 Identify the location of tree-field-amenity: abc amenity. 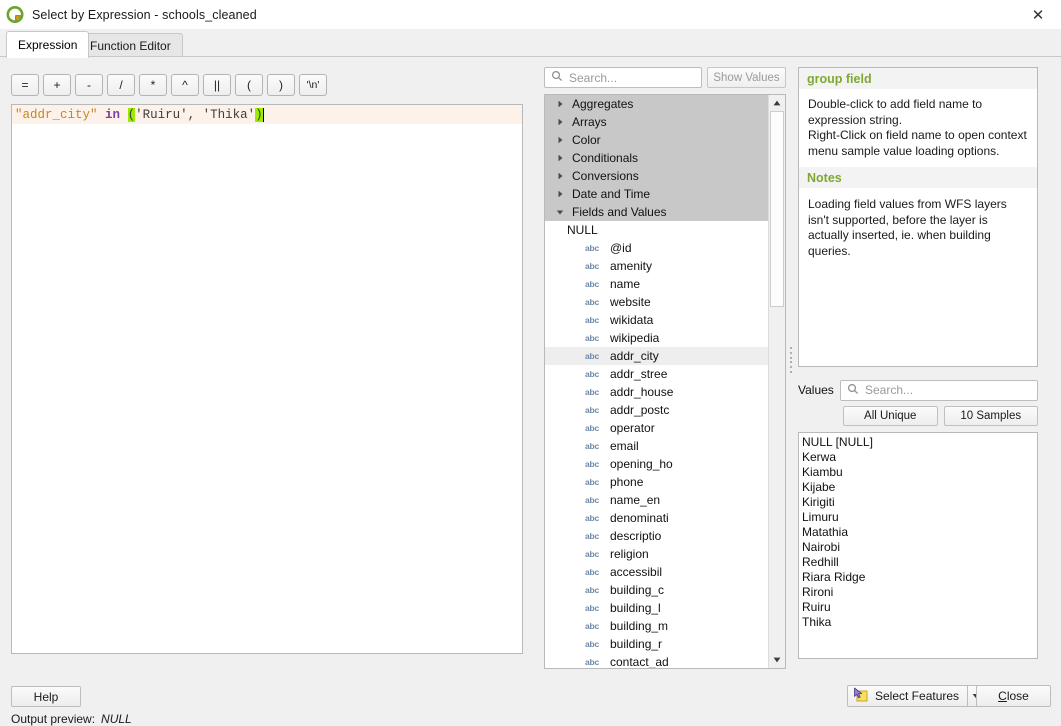
(657, 266).